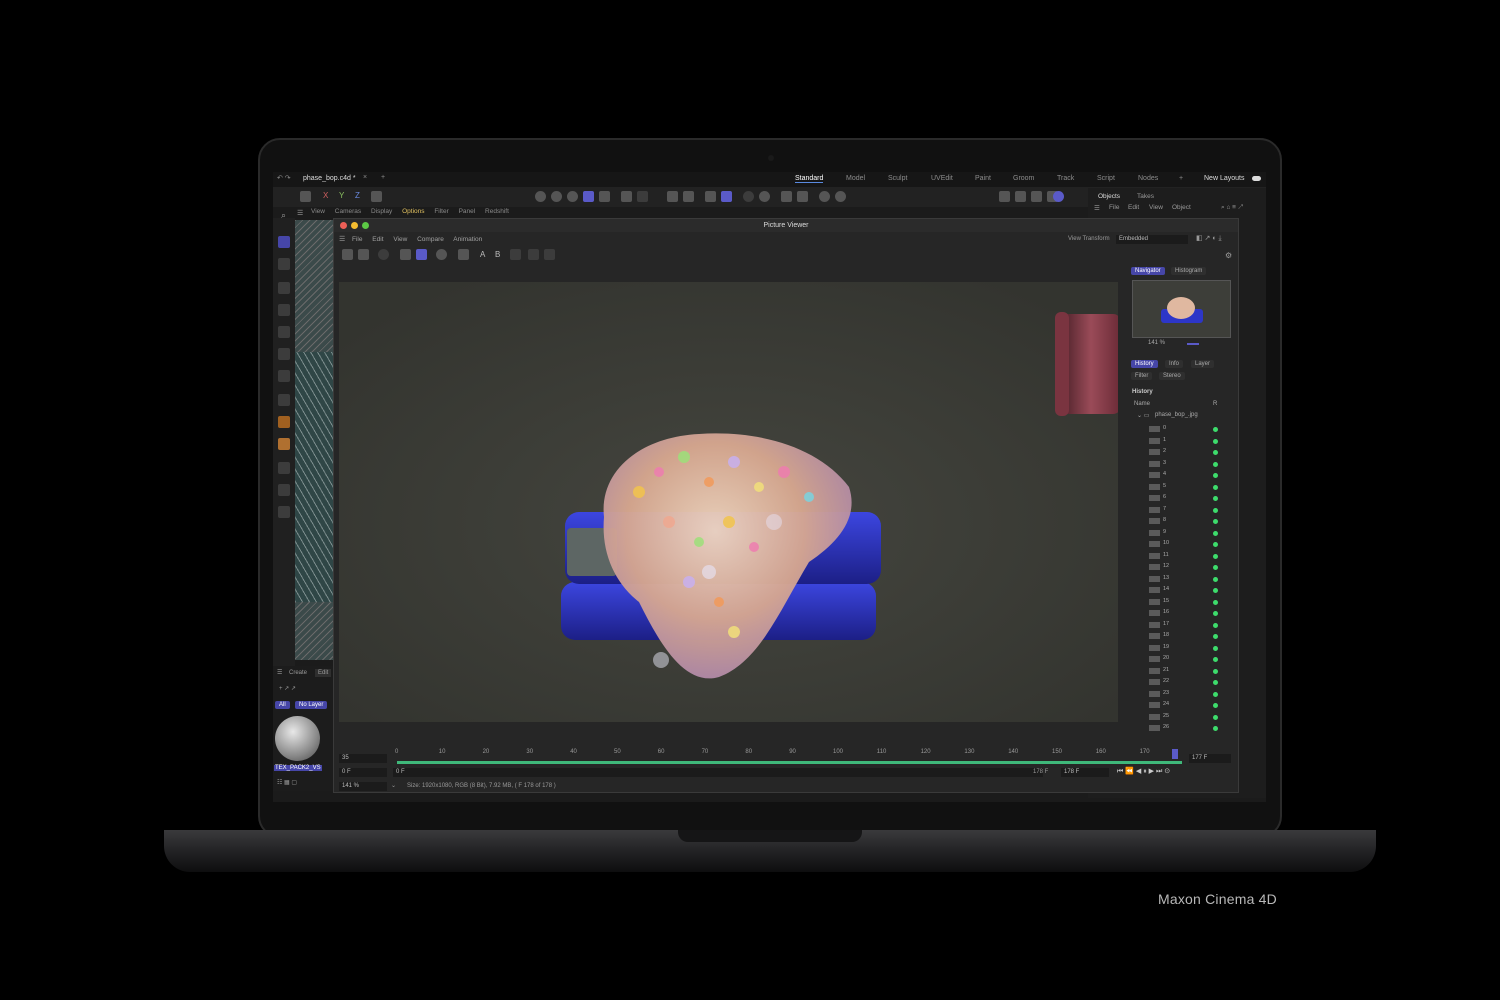 This screenshot has height=1000, width=1500. I want to click on set-b-button: B, so click(497, 254).